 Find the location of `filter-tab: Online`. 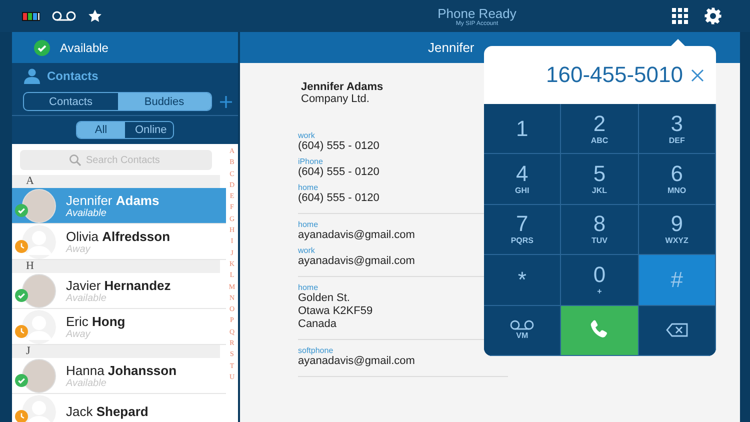

filter-tab: Online is located at coordinates (149, 130).